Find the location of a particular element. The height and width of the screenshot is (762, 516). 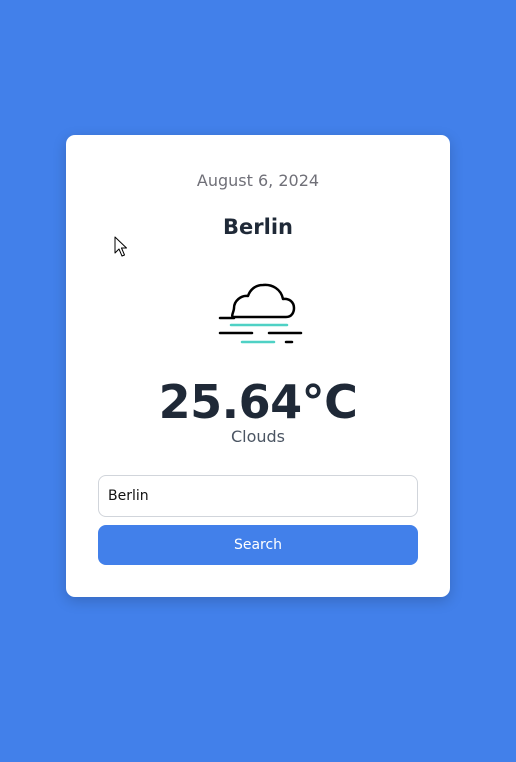

date-label: August 6, 2024 is located at coordinates (258, 180).